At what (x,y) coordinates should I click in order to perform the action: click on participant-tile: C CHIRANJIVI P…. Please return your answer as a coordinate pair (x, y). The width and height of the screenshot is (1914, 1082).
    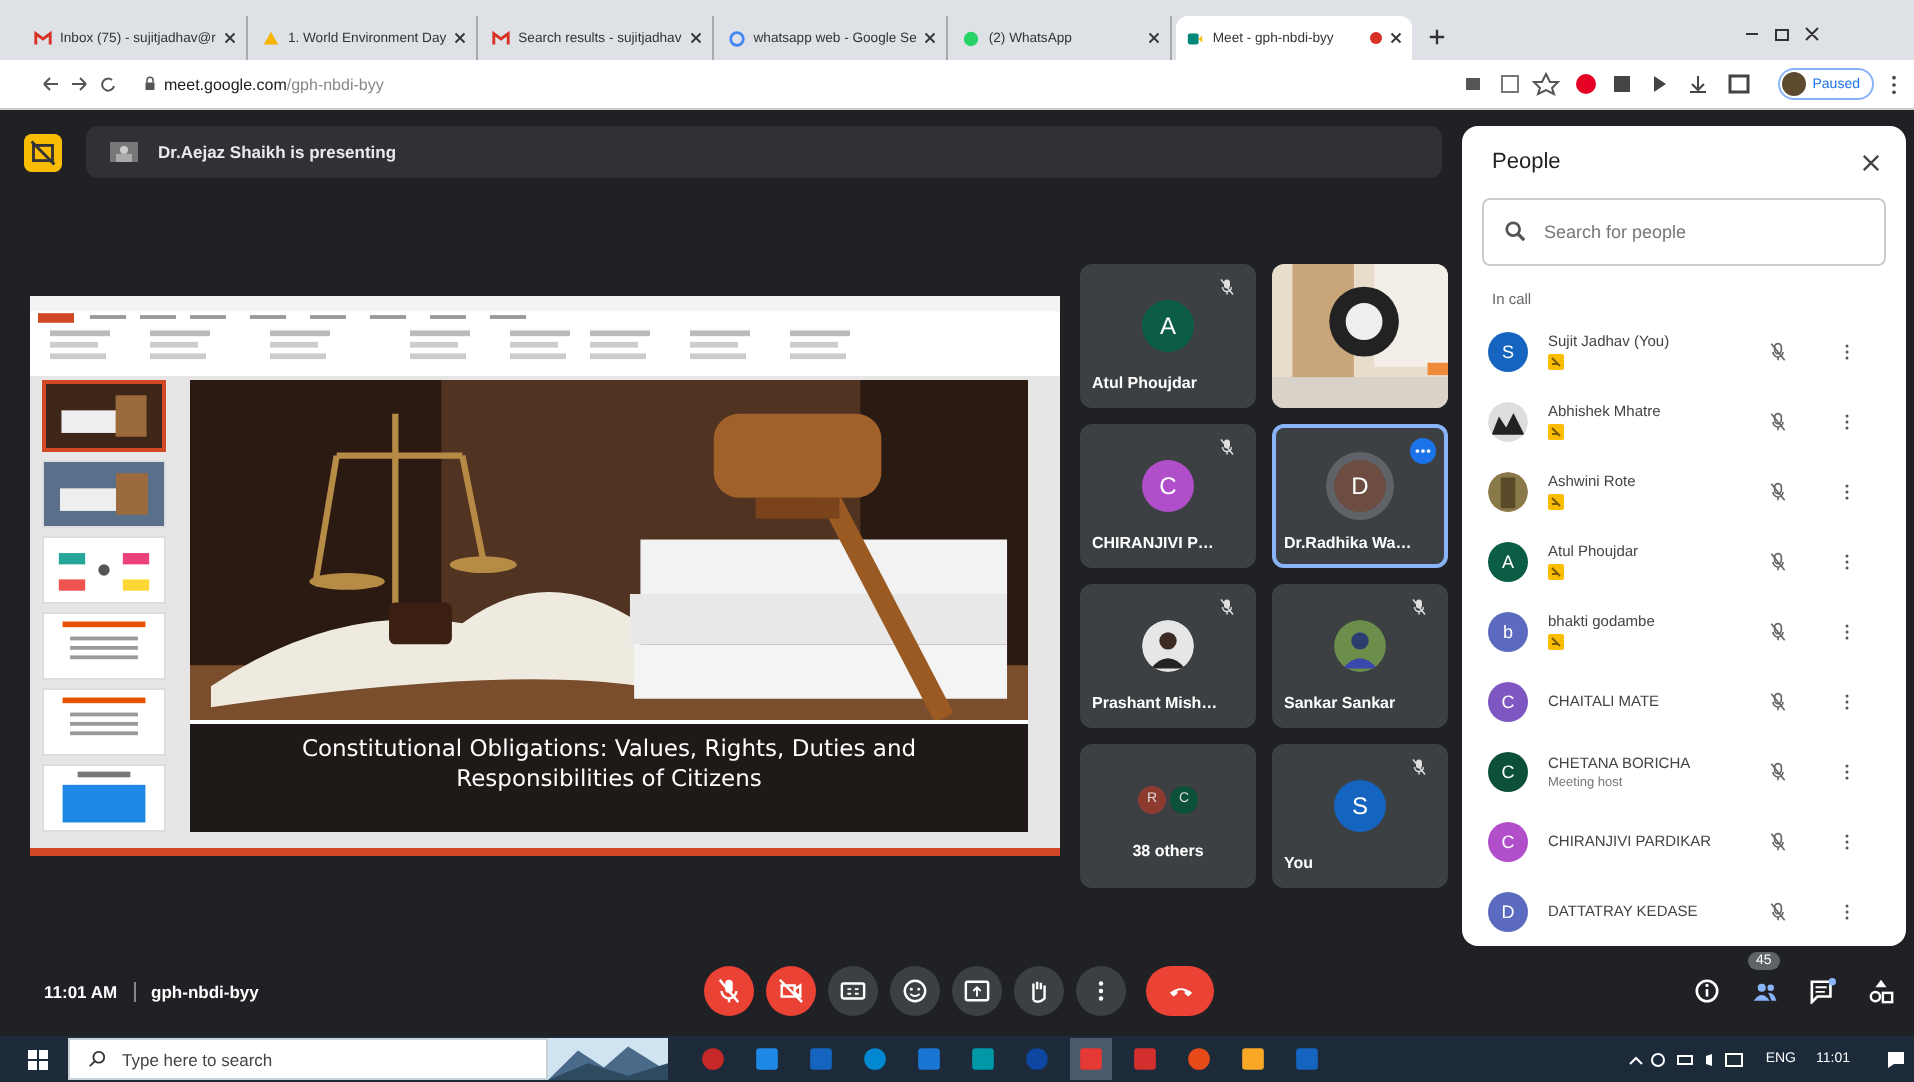
    Looking at the image, I should click on (1168, 496).